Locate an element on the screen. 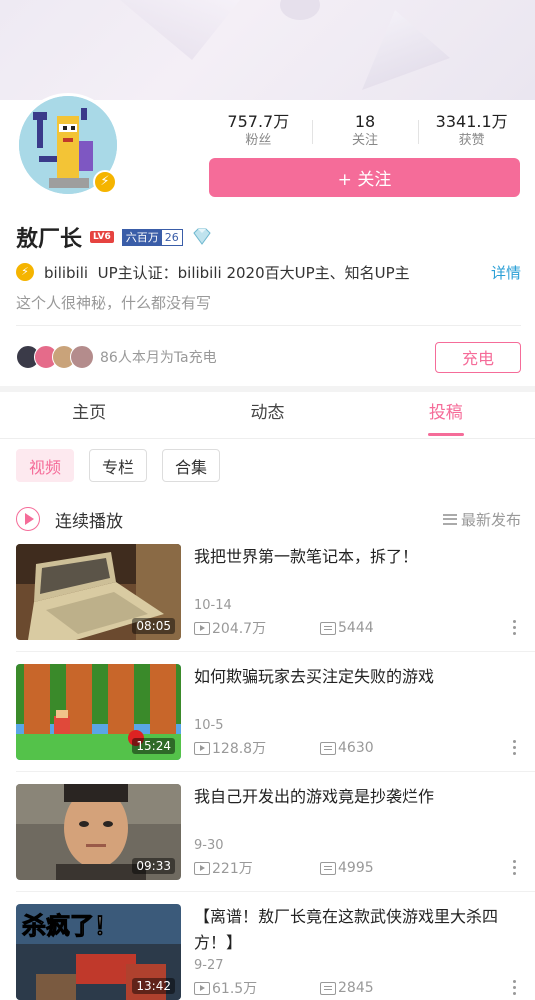  lightning-icon: ⚡ is located at coordinates (25, 272).